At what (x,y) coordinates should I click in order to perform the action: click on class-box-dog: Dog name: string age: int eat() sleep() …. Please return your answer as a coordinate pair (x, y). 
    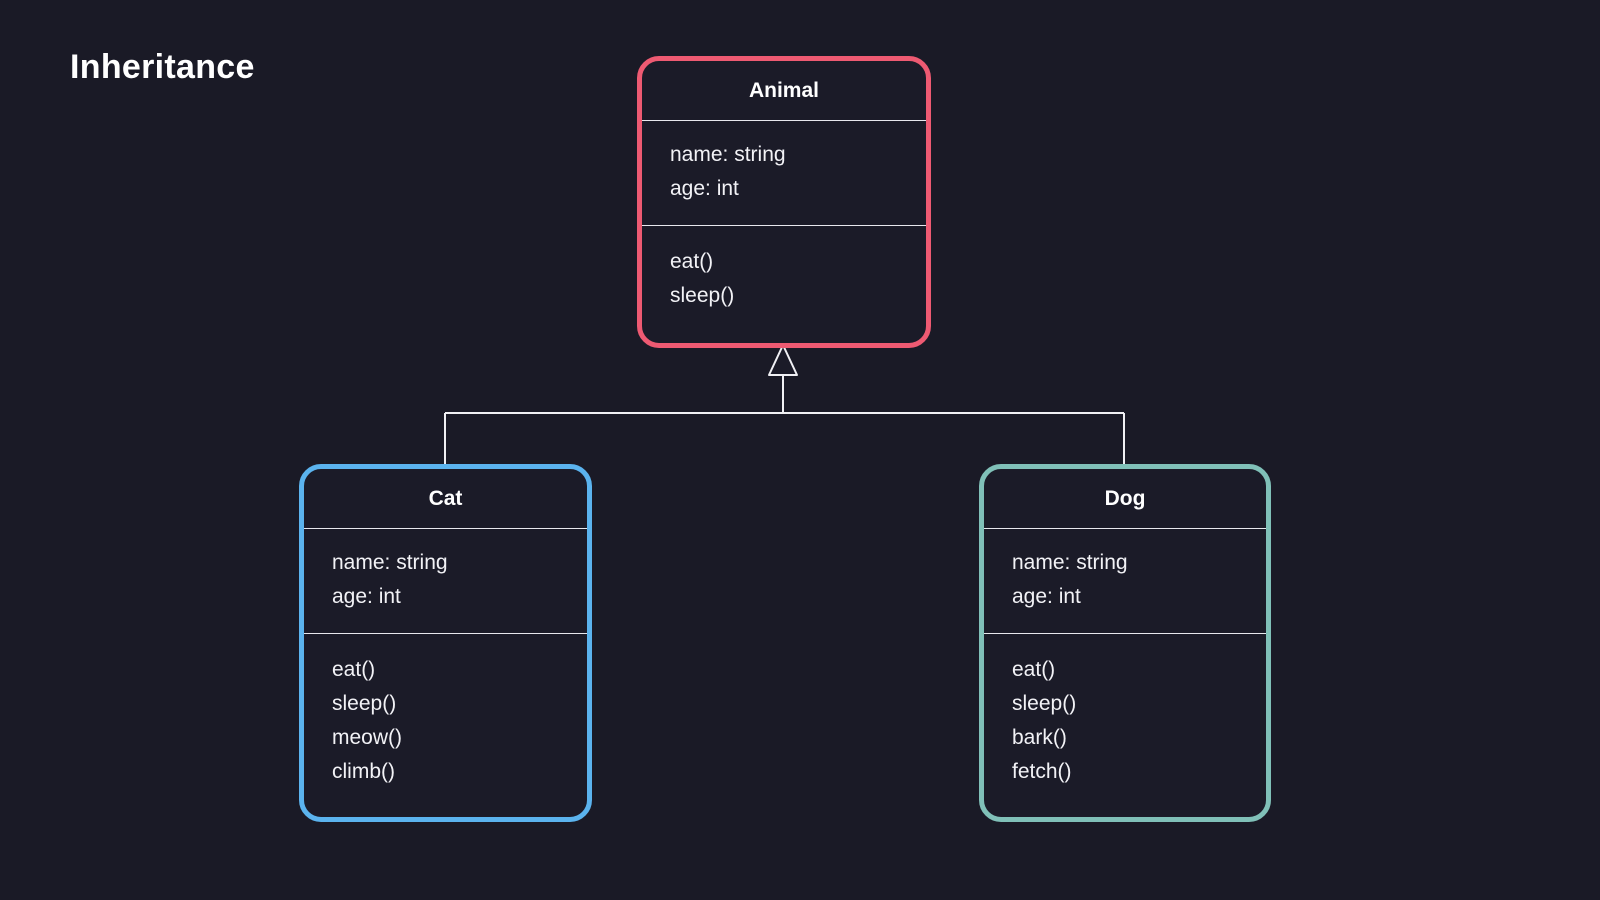
    Looking at the image, I should click on (1125, 643).